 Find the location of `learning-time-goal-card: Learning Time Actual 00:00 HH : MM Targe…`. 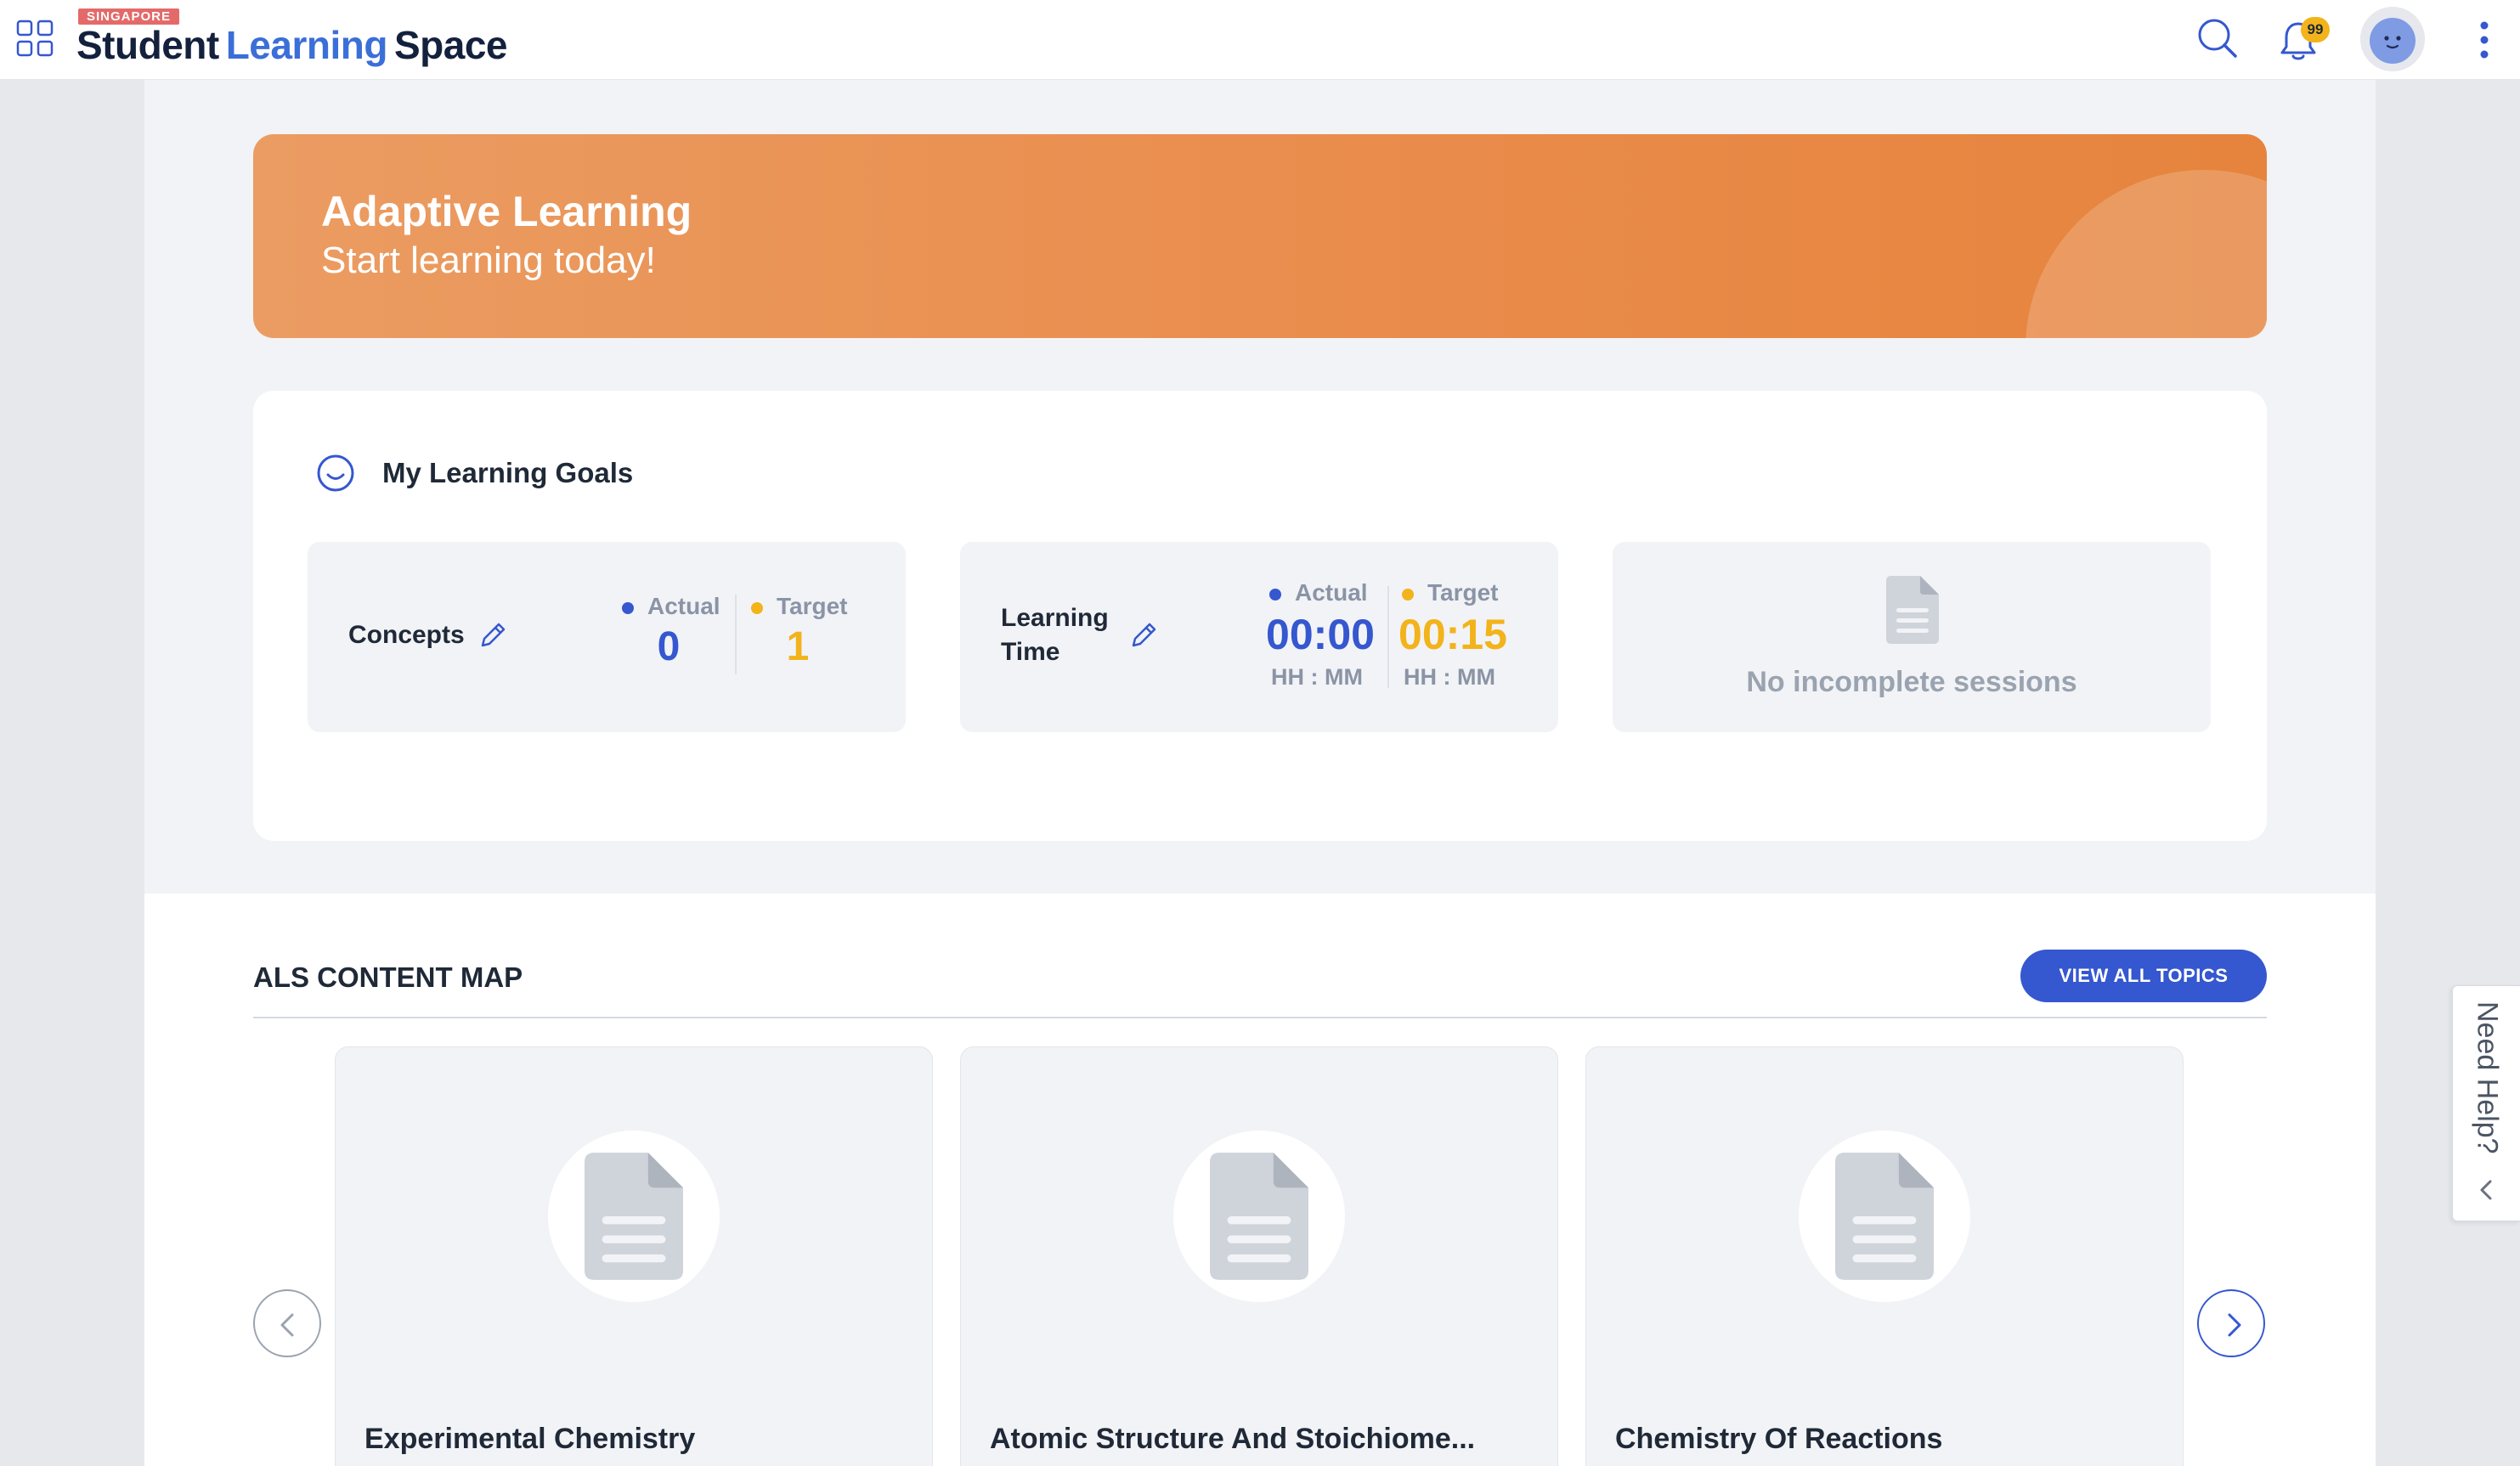

learning-time-goal-card: Learning Time Actual 00:00 HH : MM Targe… is located at coordinates (1259, 637).